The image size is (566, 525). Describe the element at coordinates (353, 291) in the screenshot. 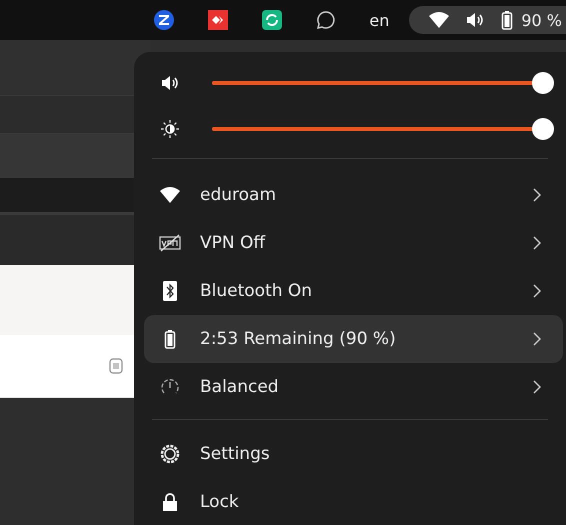

I see `menu-item: Bluetooth On` at that location.